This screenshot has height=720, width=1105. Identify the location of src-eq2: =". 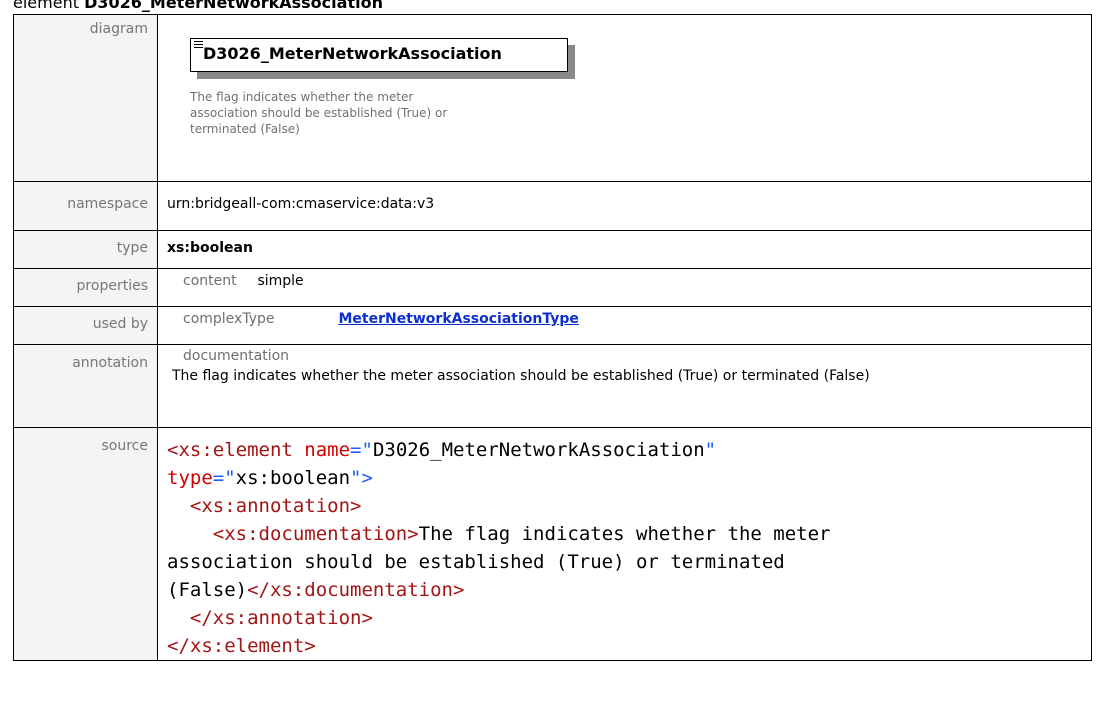
(224, 478).